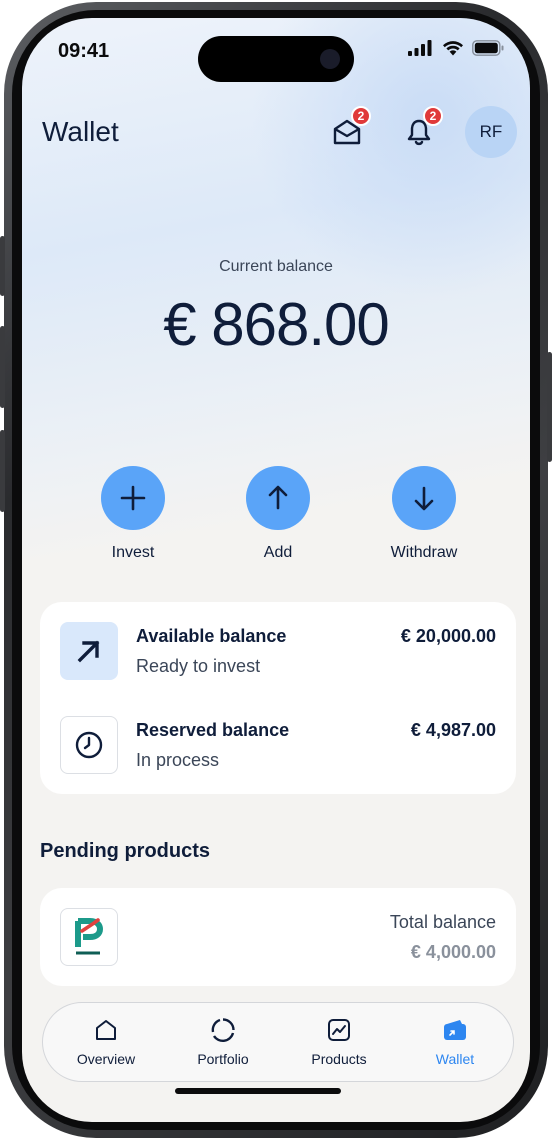 The image size is (552, 1140). What do you see at coordinates (198, 666) in the screenshot?
I see `available-balance-subtitle: Ready to invest` at bounding box center [198, 666].